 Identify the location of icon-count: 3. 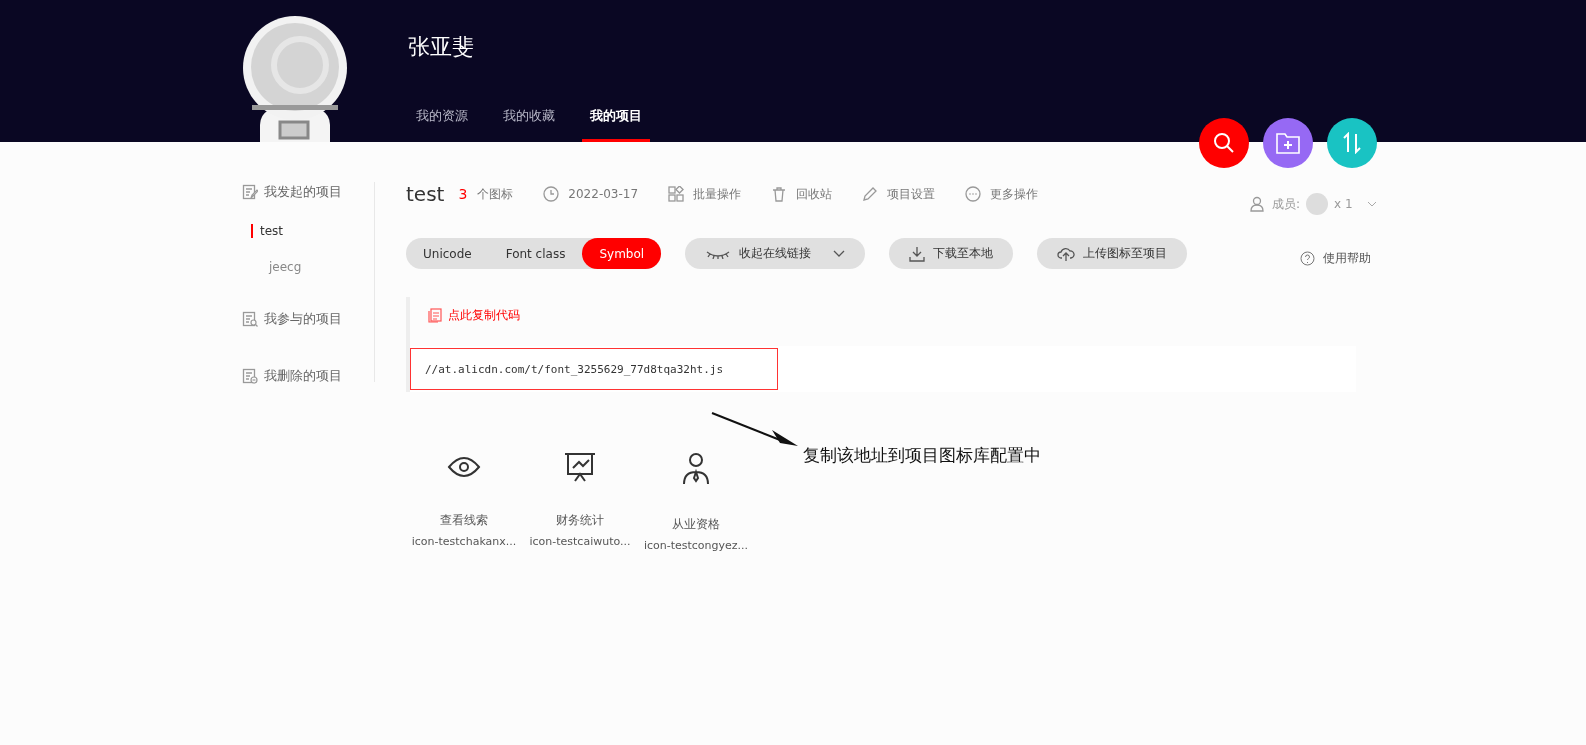
(463, 194).